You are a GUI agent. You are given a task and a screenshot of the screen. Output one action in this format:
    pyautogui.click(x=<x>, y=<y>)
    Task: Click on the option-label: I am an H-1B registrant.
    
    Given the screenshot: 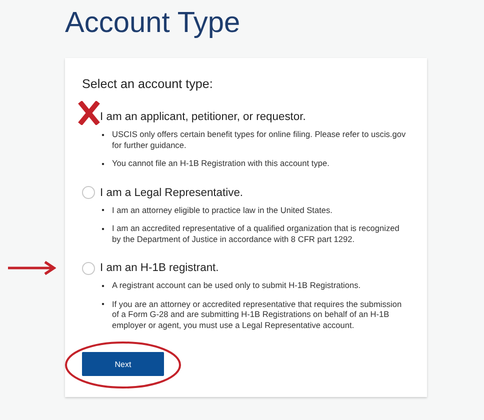 What is the action you would take?
    pyautogui.click(x=159, y=268)
    